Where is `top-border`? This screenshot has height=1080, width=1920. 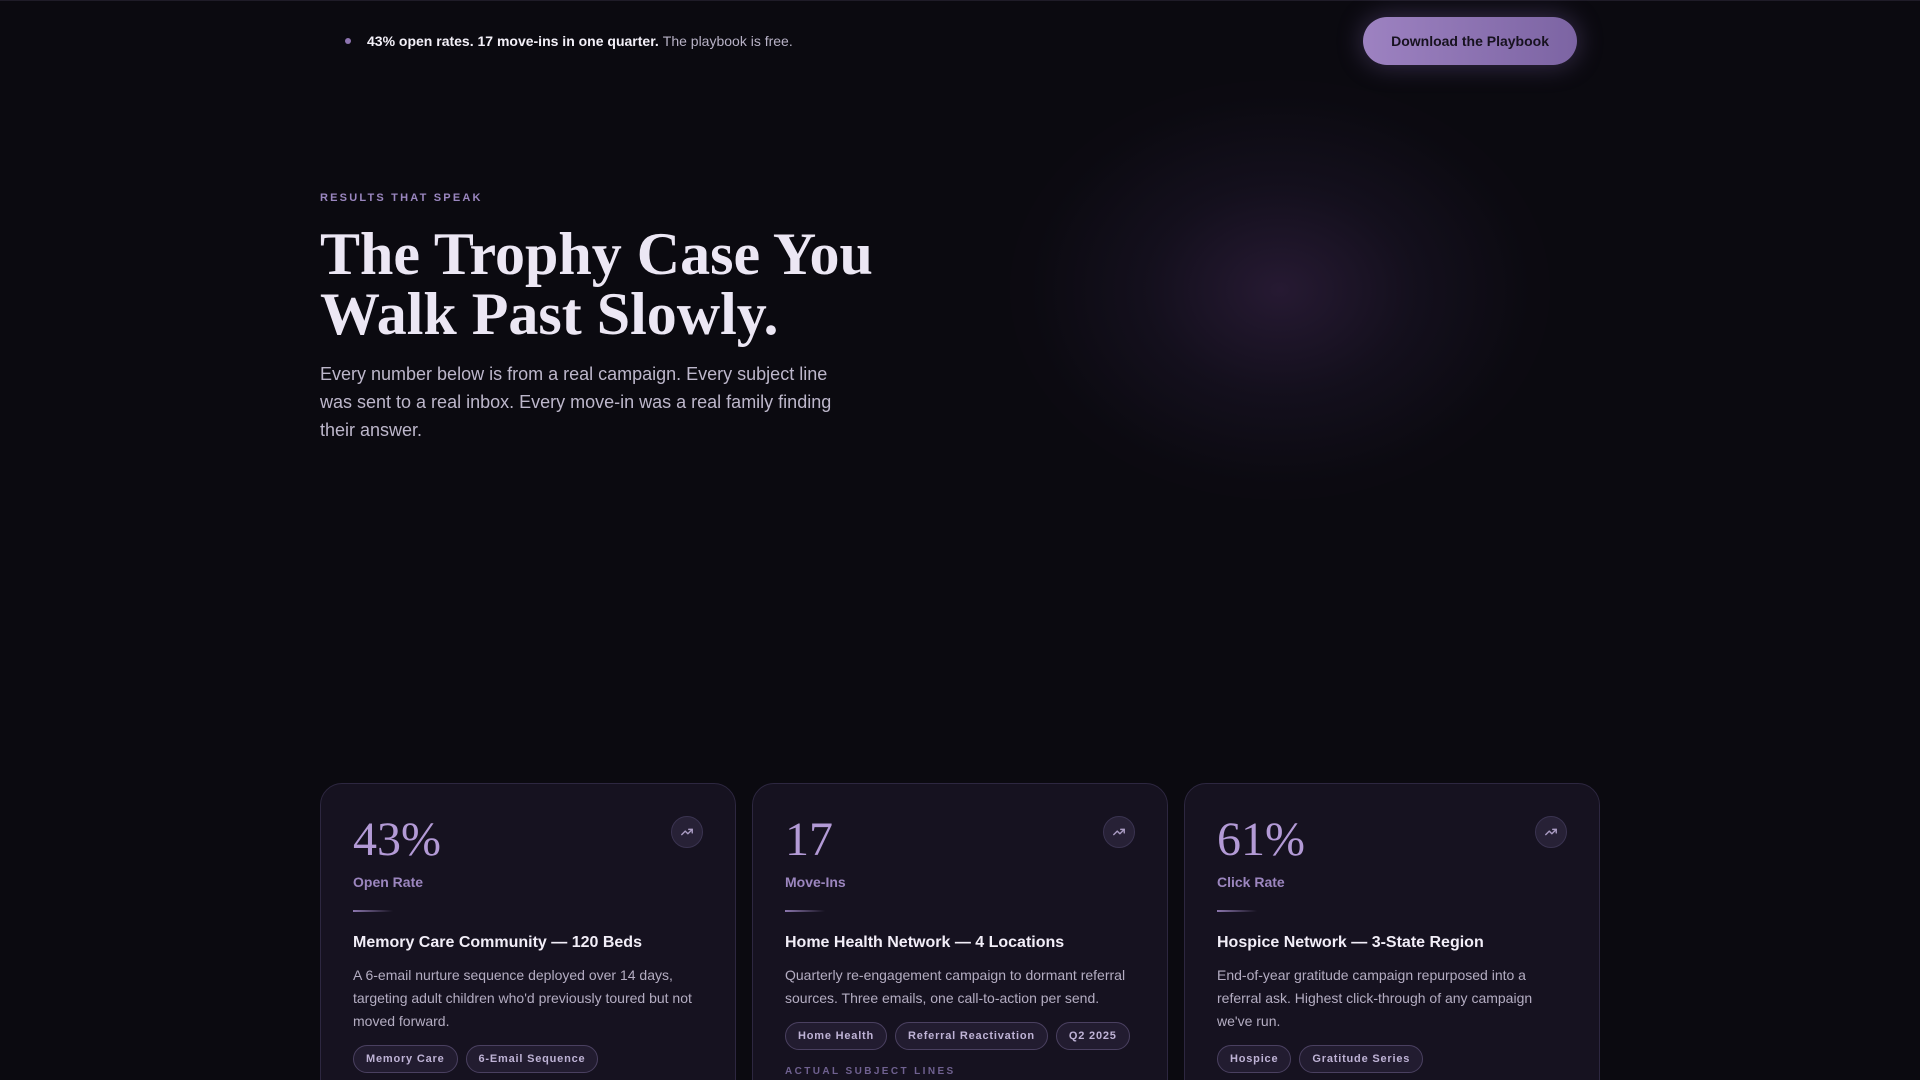
top-border is located at coordinates (960, 0).